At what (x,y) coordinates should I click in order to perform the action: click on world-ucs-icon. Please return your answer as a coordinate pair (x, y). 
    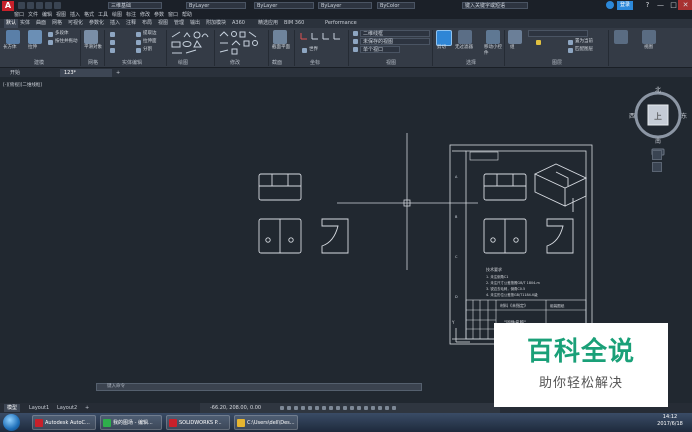
    Looking at the image, I should click on (304, 50).